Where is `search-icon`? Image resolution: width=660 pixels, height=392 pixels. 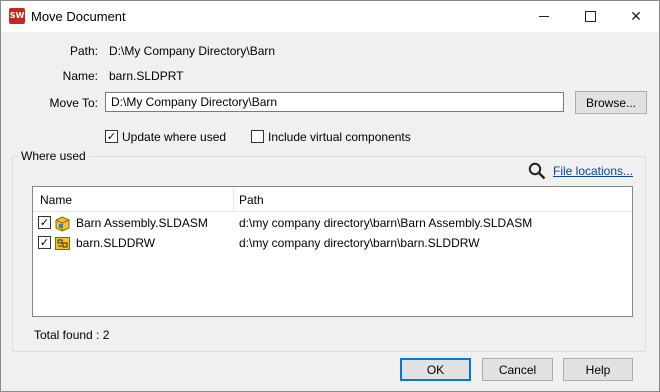 search-icon is located at coordinates (537, 171).